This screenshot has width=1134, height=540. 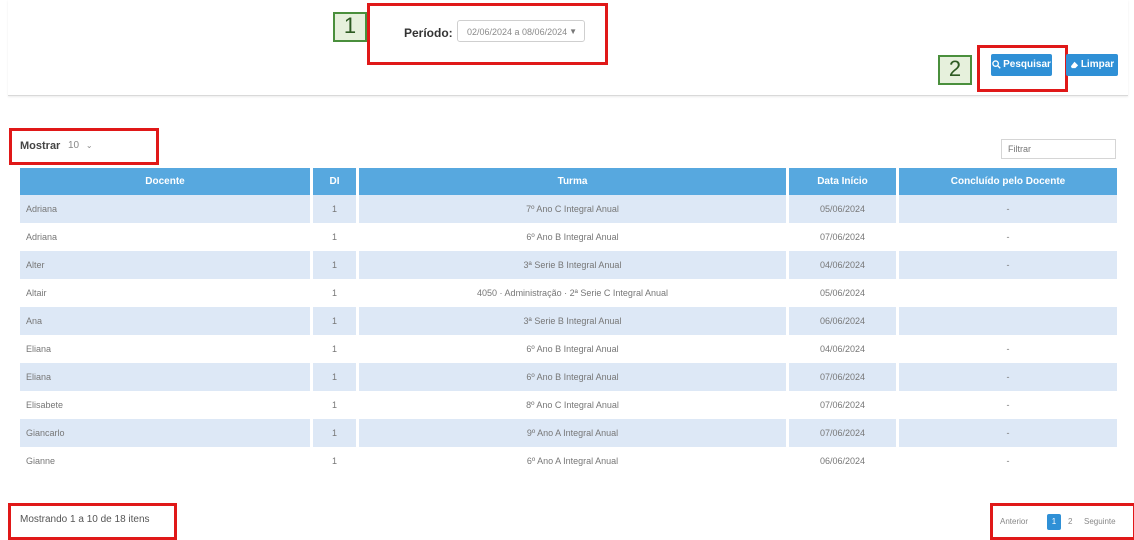 What do you see at coordinates (89, 145) in the screenshot?
I see `chevron-down-icon: ⌄` at bounding box center [89, 145].